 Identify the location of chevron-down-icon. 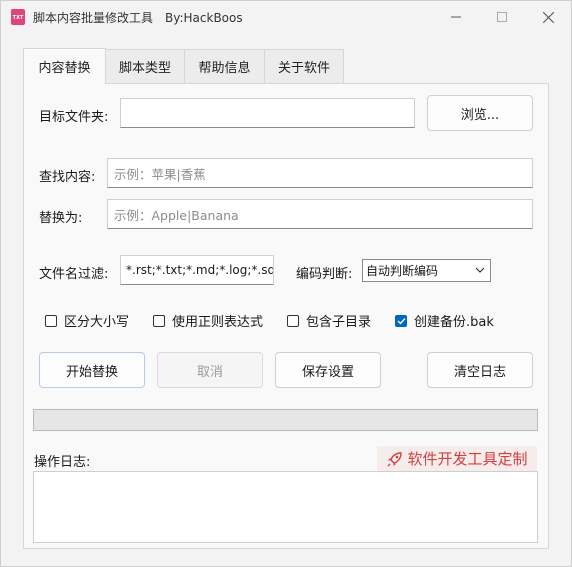
(480, 270).